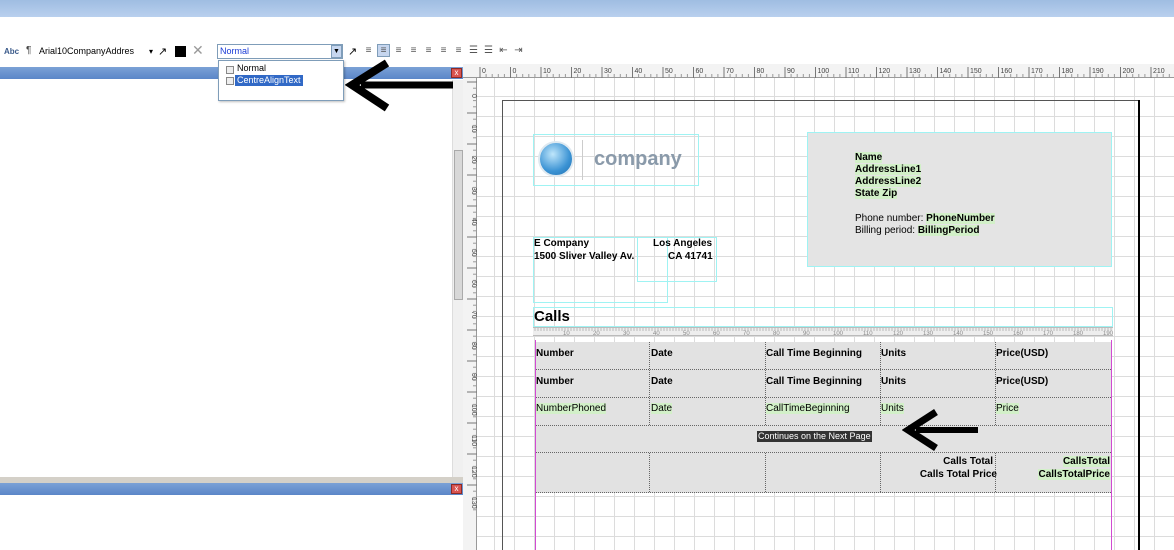 The image size is (1174, 550). Describe the element at coordinates (988, 334) in the screenshot. I see `band-ruler-label: 150` at that location.